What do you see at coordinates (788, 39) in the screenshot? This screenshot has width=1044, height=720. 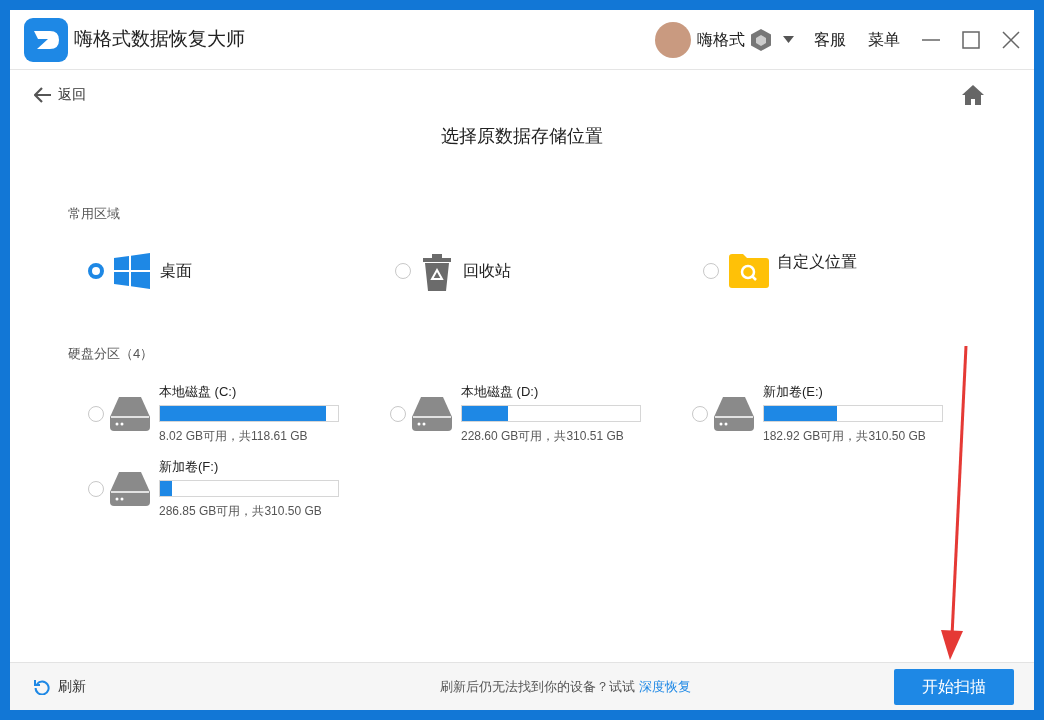 I see `dropdown-caret-icon` at bounding box center [788, 39].